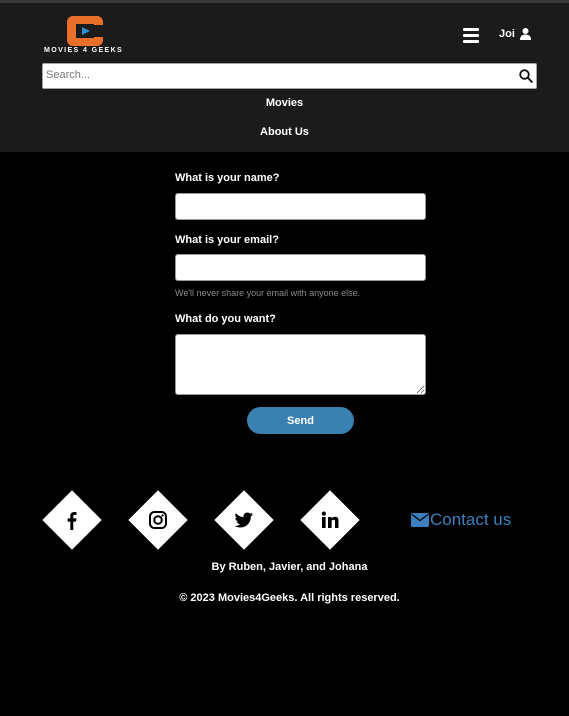  I want to click on search-icon, so click(526, 76).